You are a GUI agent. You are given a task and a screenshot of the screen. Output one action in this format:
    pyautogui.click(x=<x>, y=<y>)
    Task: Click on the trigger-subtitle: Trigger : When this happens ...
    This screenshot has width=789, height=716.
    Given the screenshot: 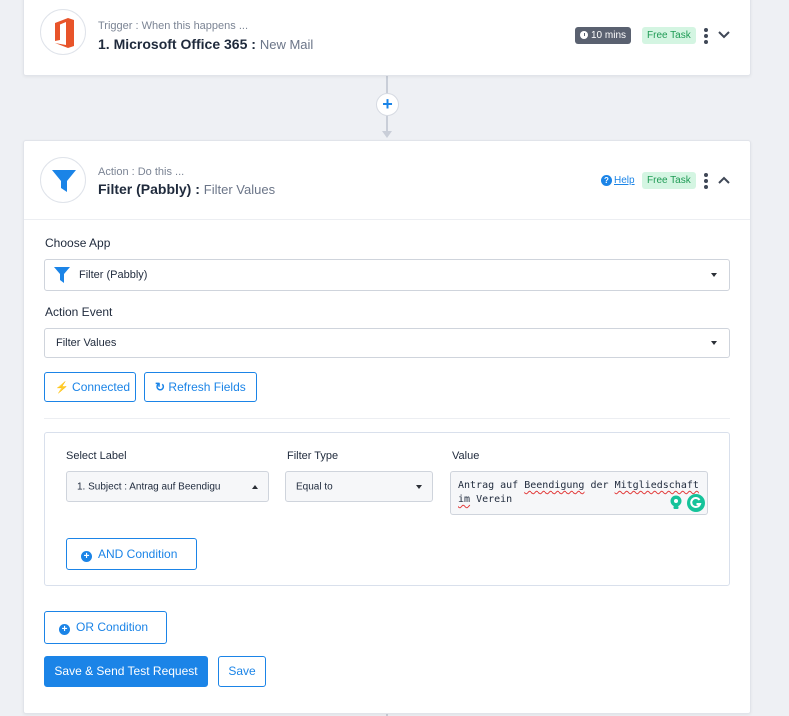 What is the action you would take?
    pyautogui.click(x=173, y=26)
    